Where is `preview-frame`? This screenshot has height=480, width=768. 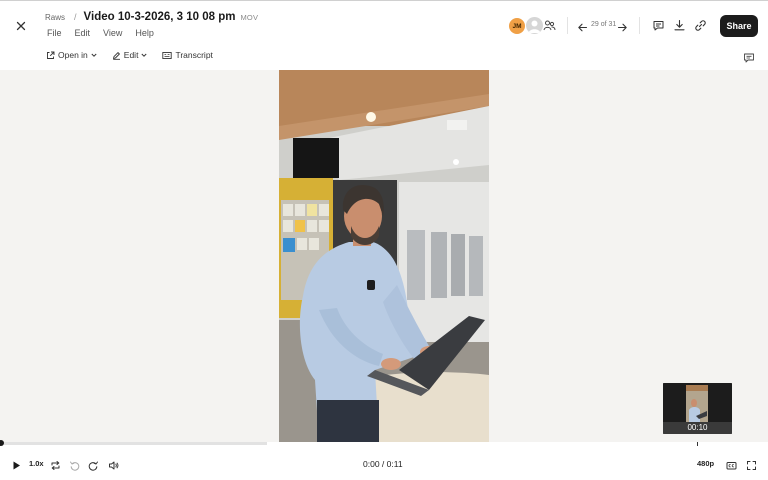
preview-frame is located at coordinates (697, 402).